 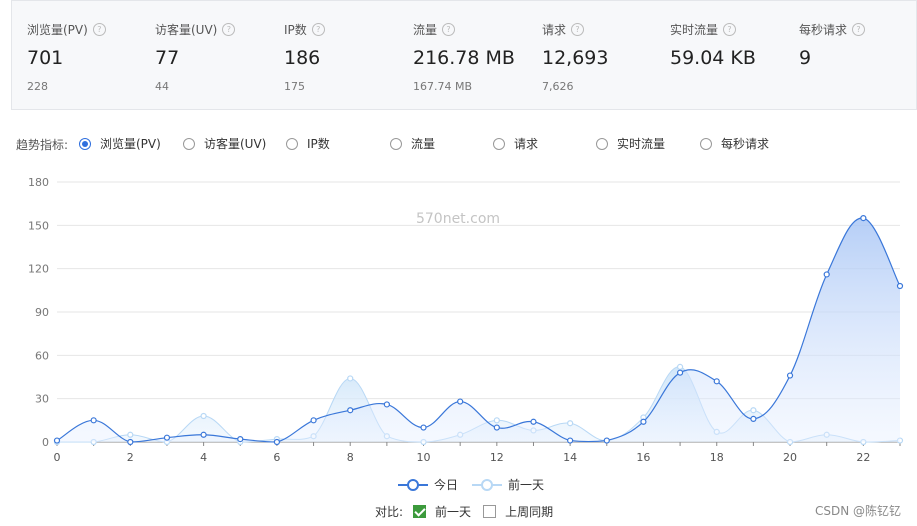 I want to click on y-tick-label: 90, so click(x=42, y=312).